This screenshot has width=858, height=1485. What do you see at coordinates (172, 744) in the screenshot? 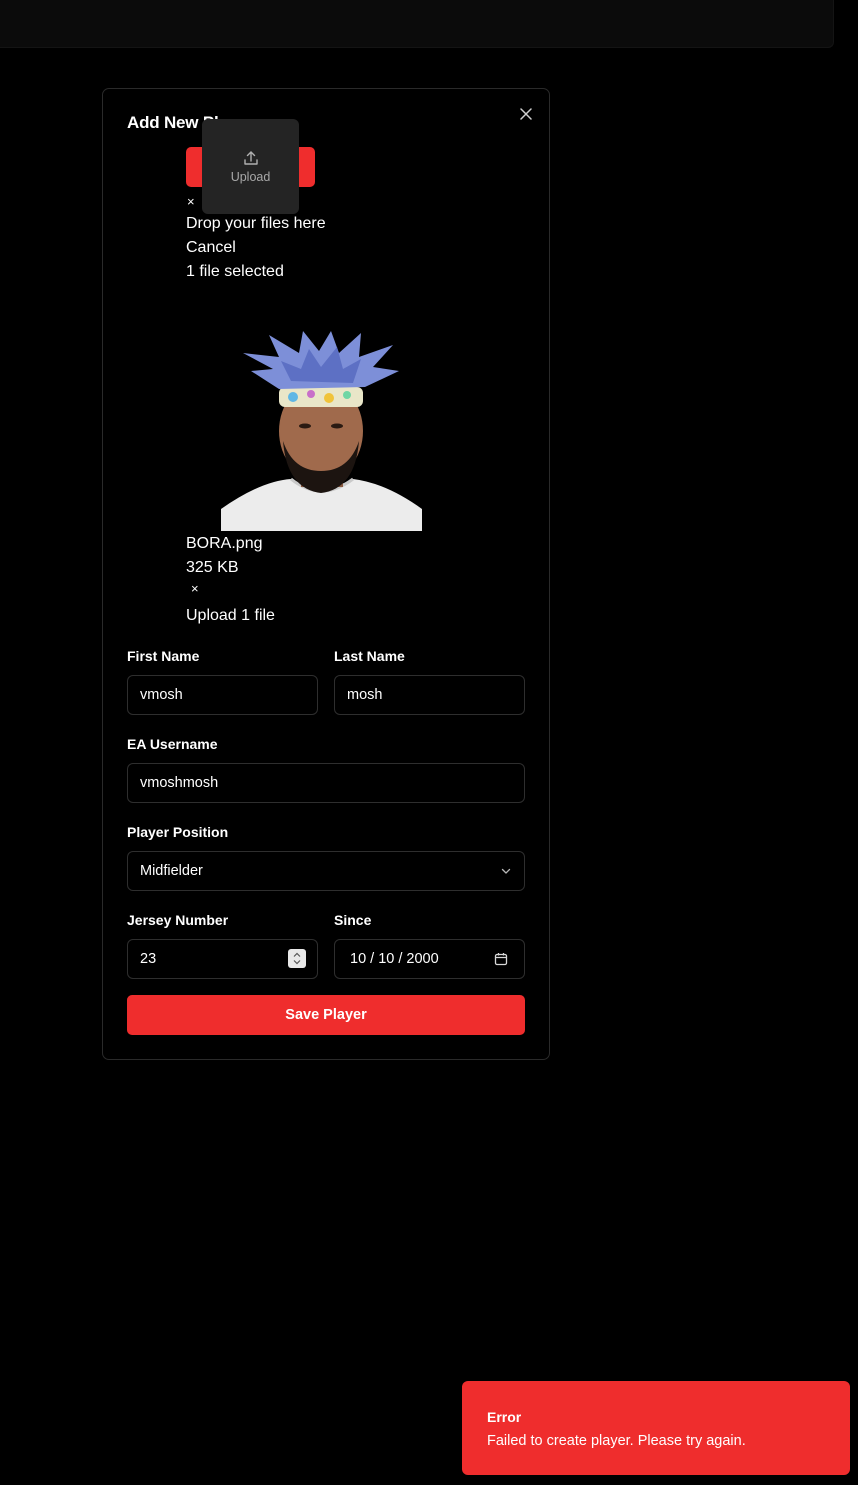
I see `ea-username-label: EA Username` at bounding box center [172, 744].